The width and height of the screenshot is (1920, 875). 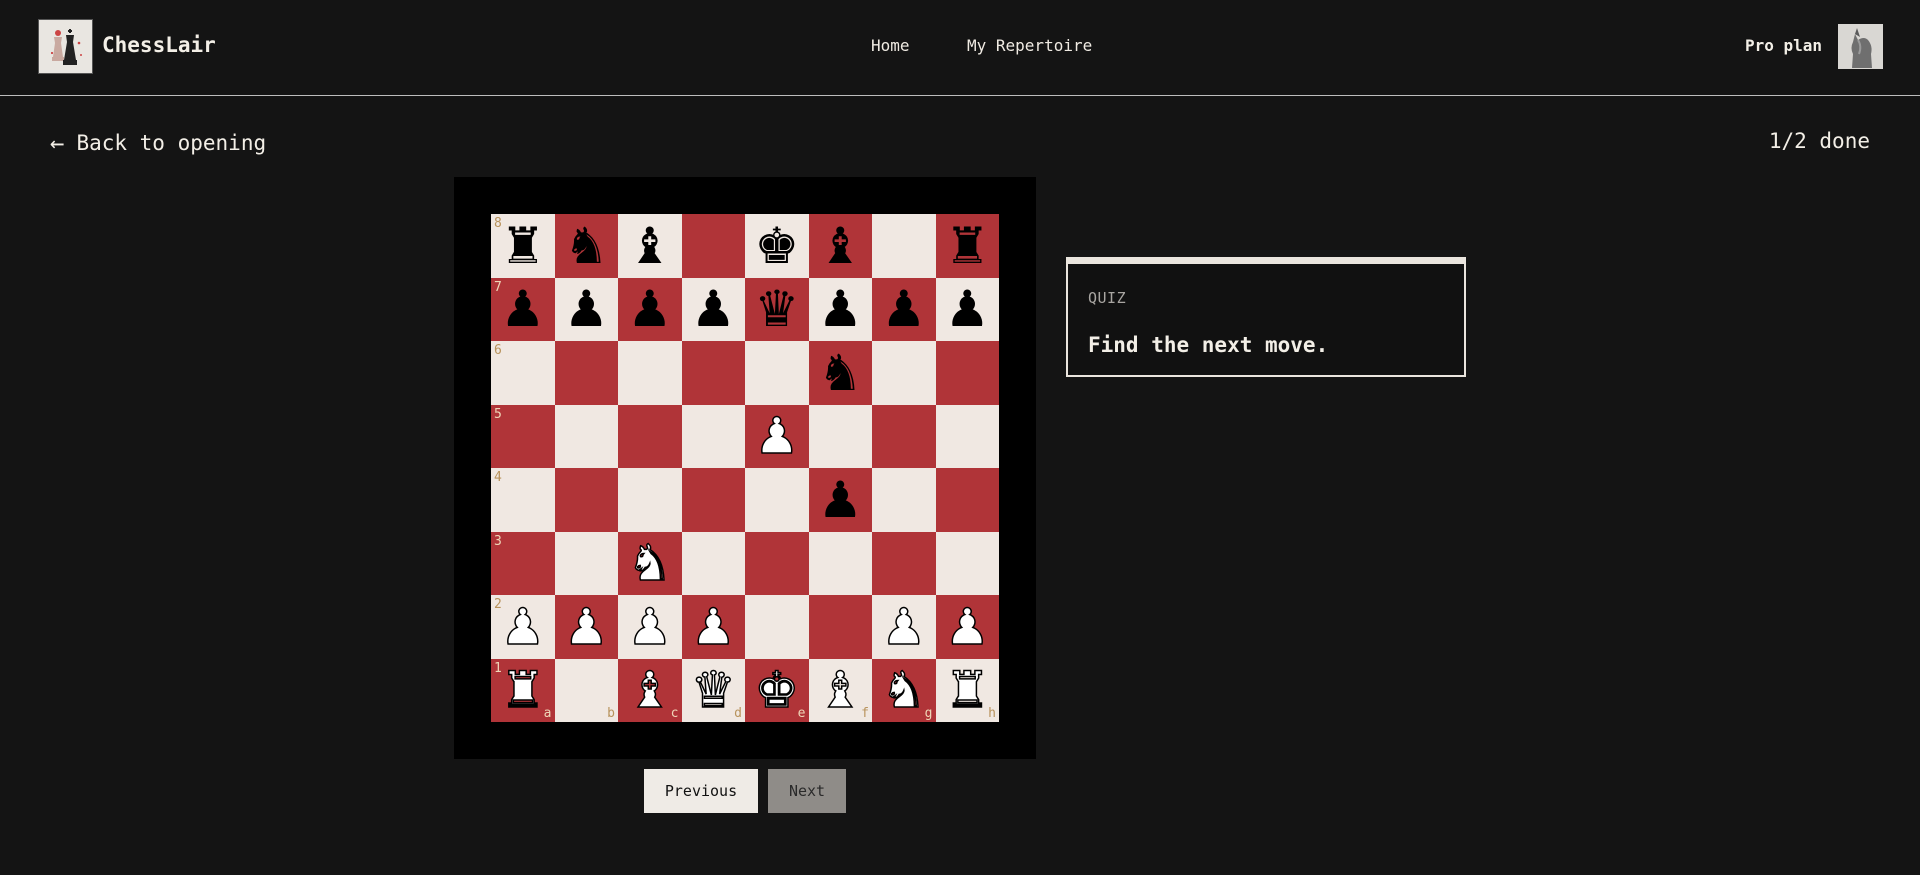 I want to click on square-f1: f ♝, so click(x=840, y=690).